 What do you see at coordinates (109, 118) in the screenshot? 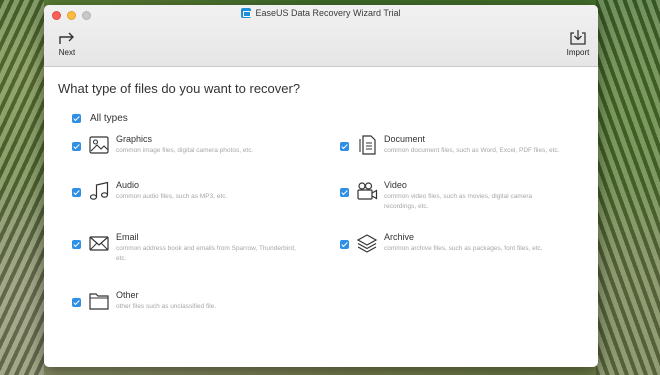
I see `all-types-label: All types` at bounding box center [109, 118].